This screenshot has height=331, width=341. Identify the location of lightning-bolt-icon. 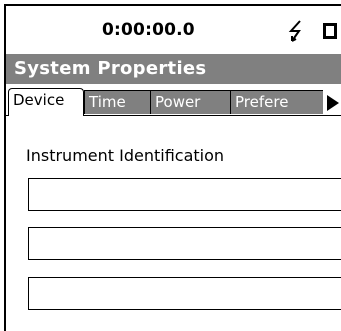
(294, 31).